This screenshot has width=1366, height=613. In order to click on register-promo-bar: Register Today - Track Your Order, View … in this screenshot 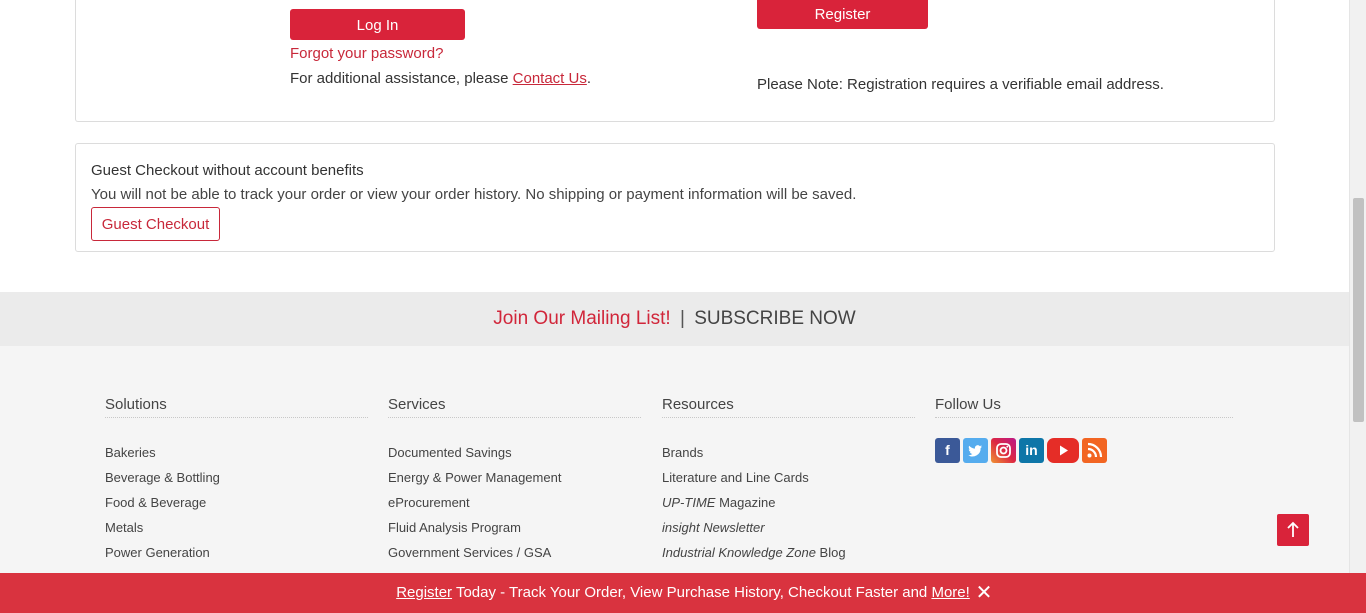, I will do `click(683, 593)`.